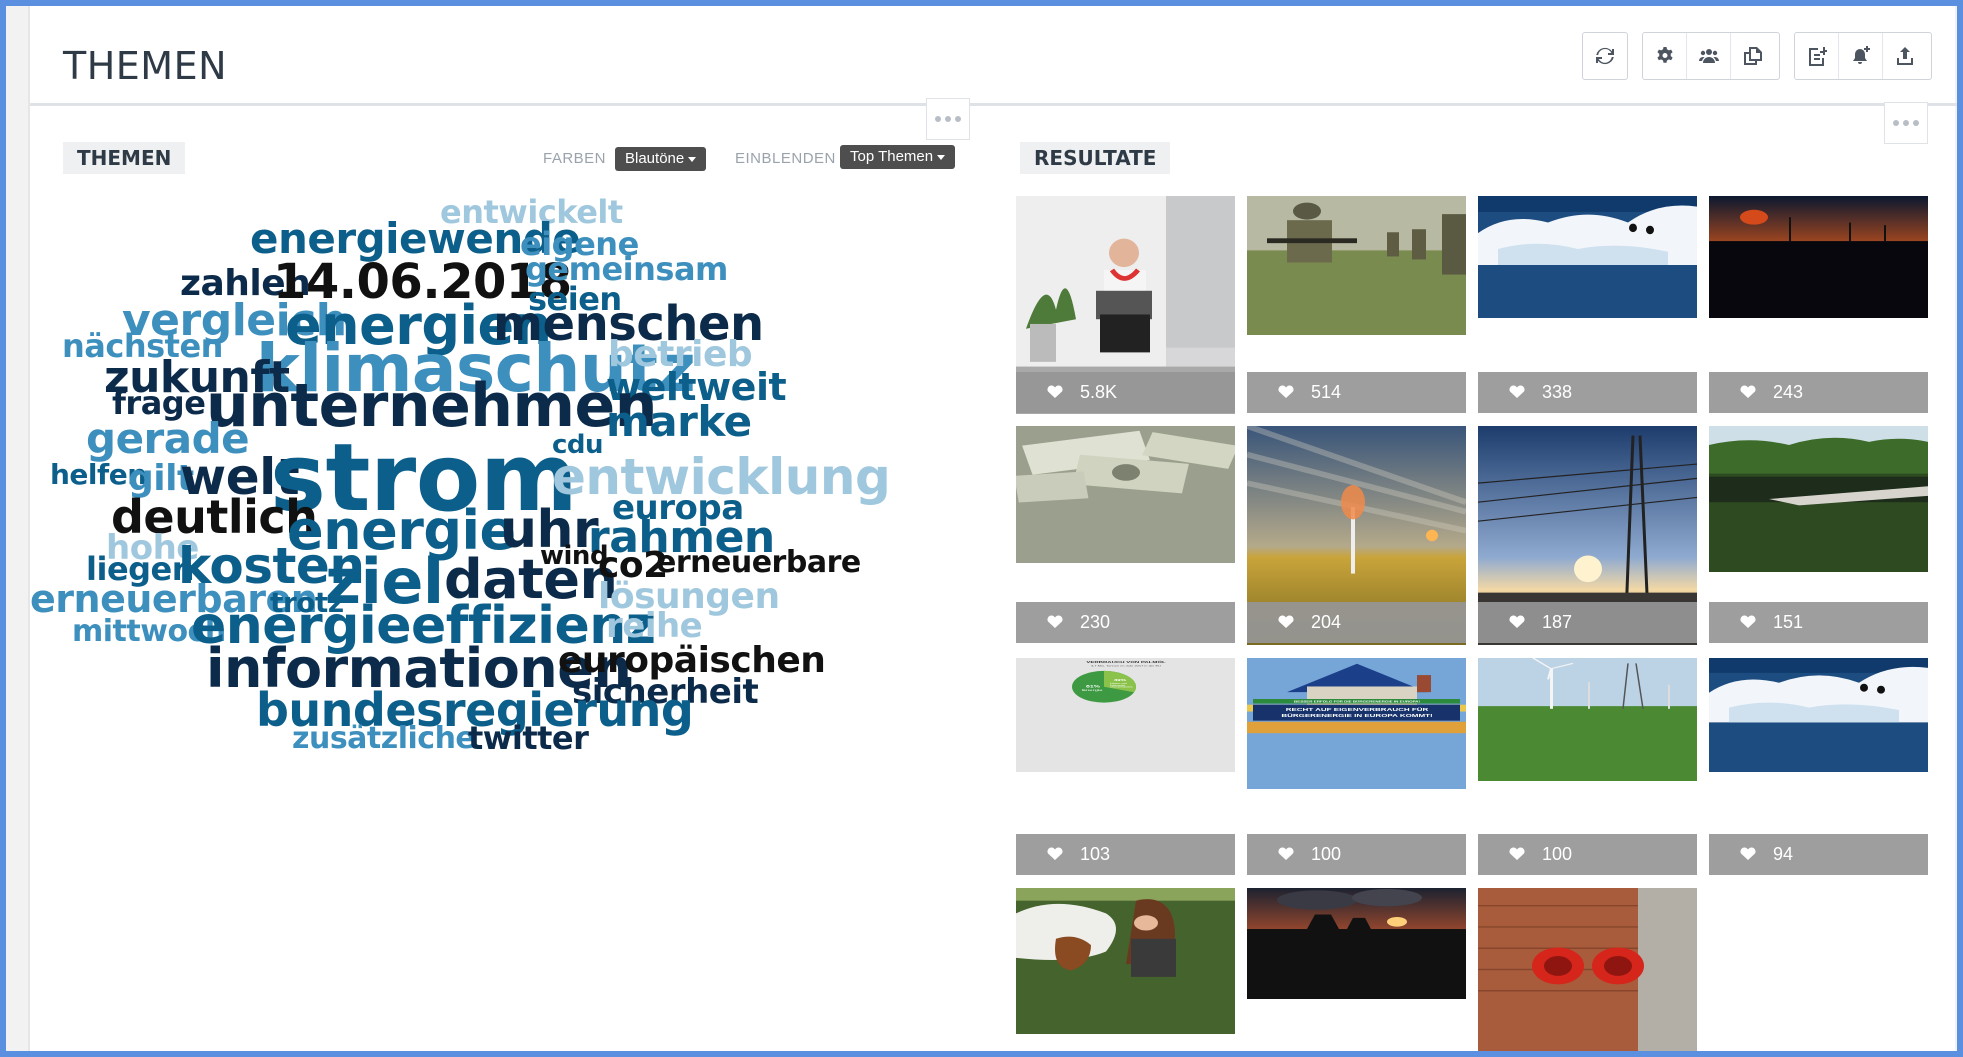  What do you see at coordinates (1125, 392) in the screenshot?
I see `engagement-bar: 5.8K` at bounding box center [1125, 392].